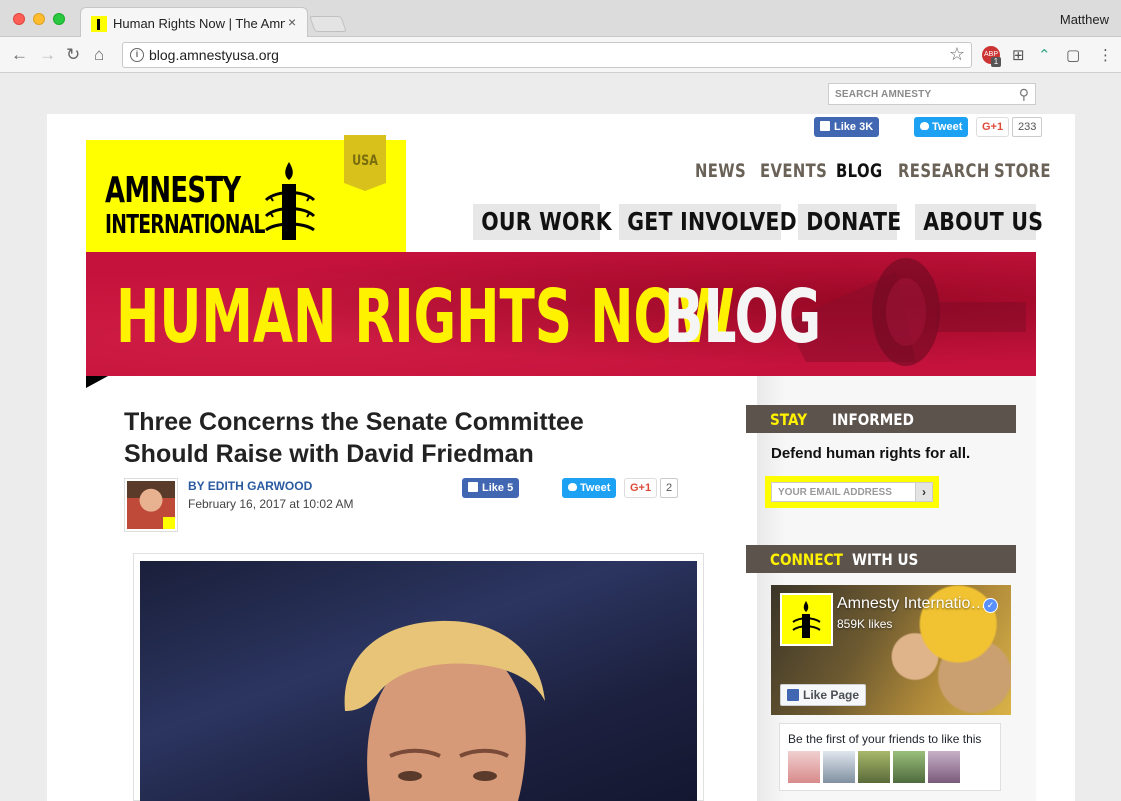 The height and width of the screenshot is (801, 1121). Describe the element at coordinates (250, 486) in the screenshot. I see `author-link: BY EDITH GARWOOD` at that location.